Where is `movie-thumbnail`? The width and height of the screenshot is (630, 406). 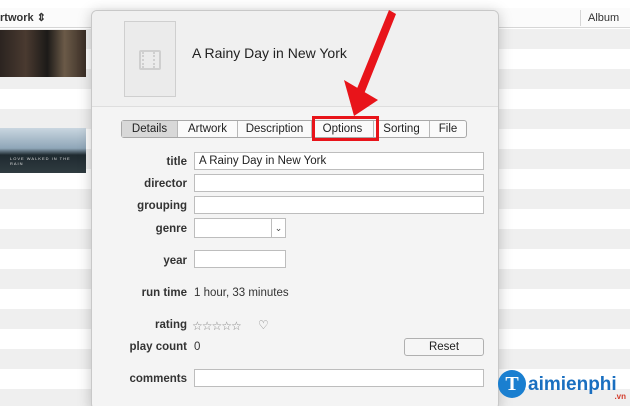
movie-thumbnail is located at coordinates (43, 53).